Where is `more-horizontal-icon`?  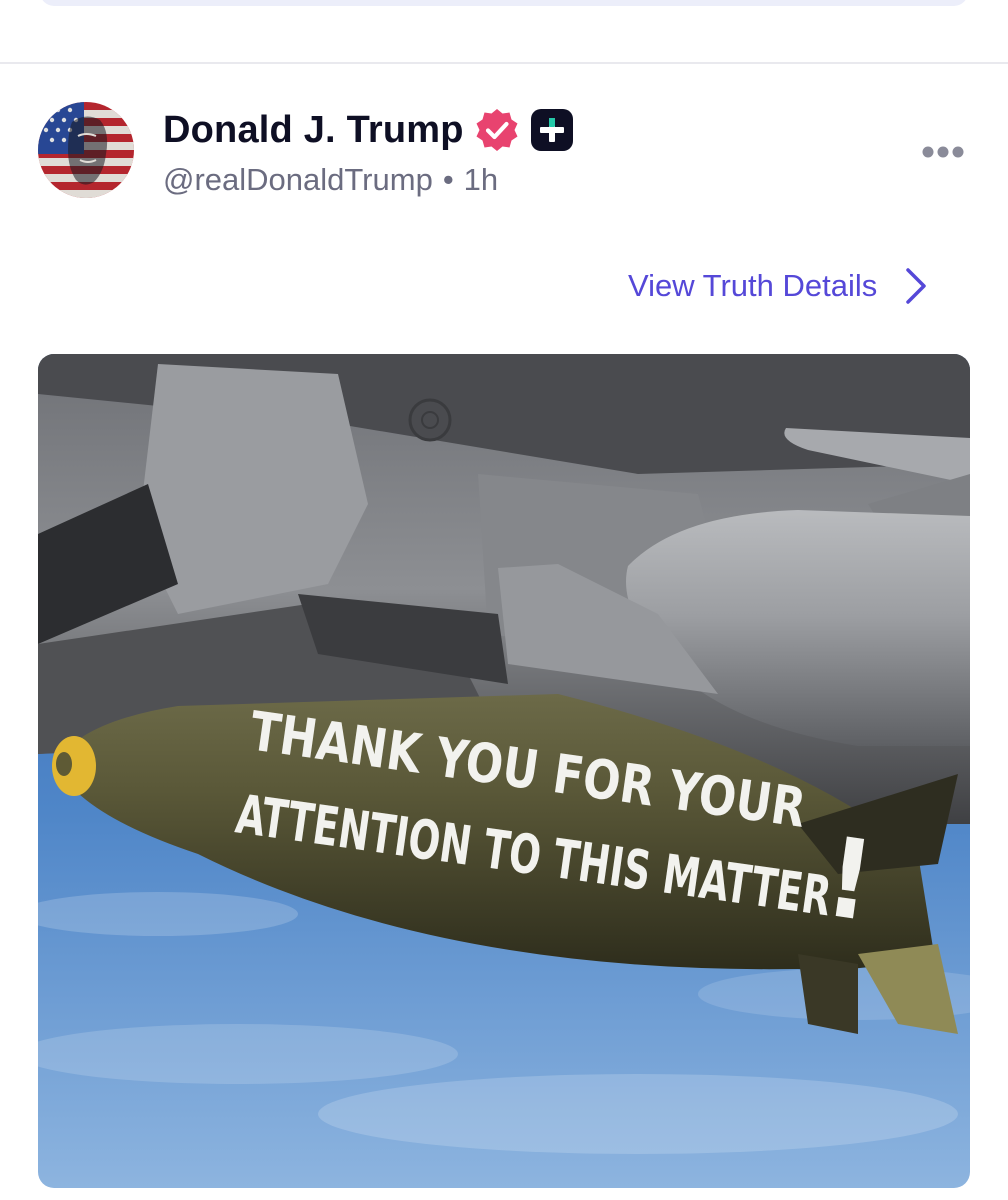 more-horizontal-icon is located at coordinates (943, 152).